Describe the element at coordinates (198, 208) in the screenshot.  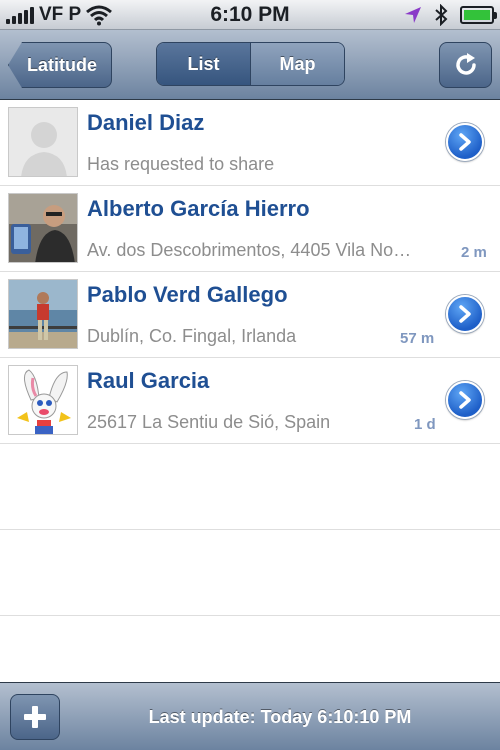
I see `friend-name: Alberto García Hierro` at that location.